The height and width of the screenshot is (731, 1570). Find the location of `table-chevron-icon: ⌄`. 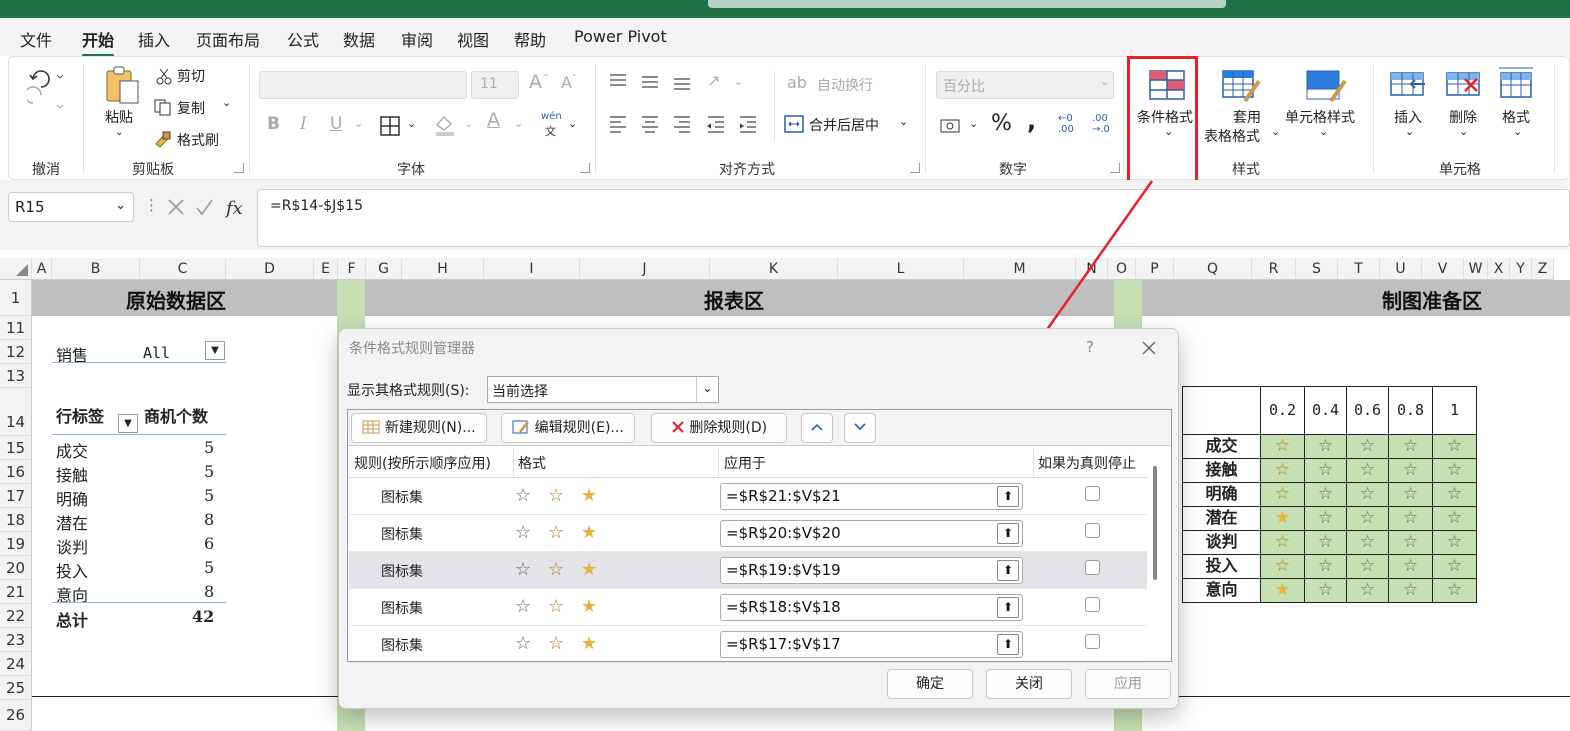

table-chevron-icon: ⌄ is located at coordinates (1275, 131).